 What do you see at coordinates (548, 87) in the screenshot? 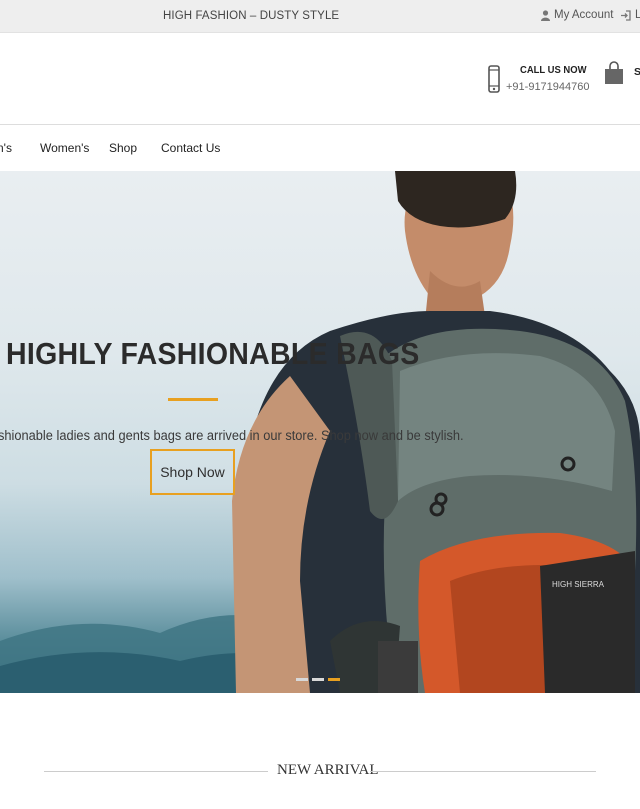
I see `call-number: +91-9171944760` at bounding box center [548, 87].